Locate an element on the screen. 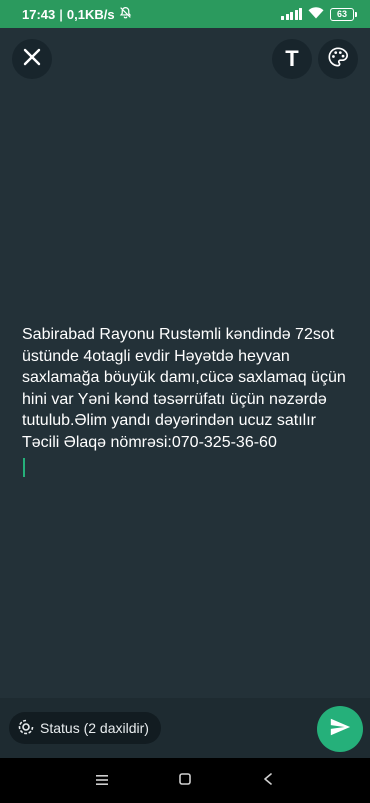 The image size is (370, 803). text-icon: T is located at coordinates (292, 58).